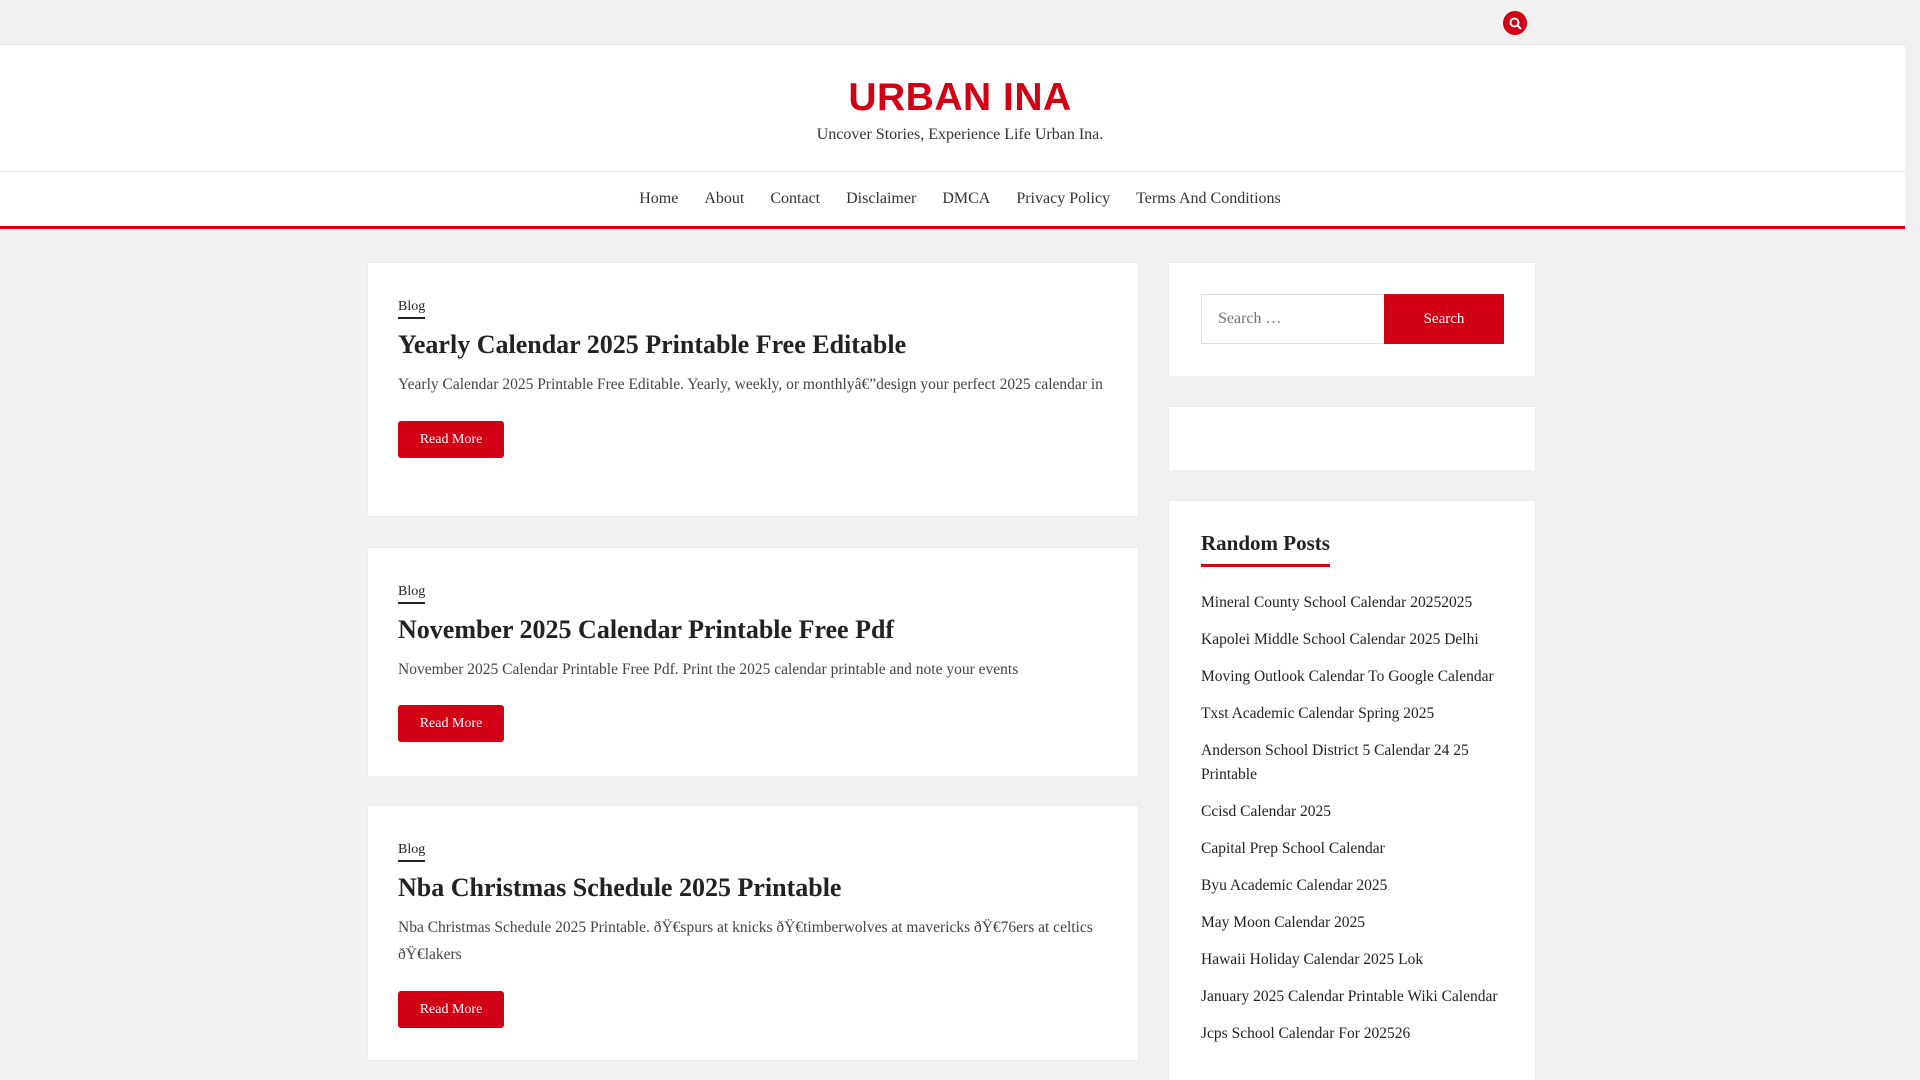 Image resolution: width=1920 pixels, height=1080 pixels. I want to click on scrollbar, so click(1912, 540).